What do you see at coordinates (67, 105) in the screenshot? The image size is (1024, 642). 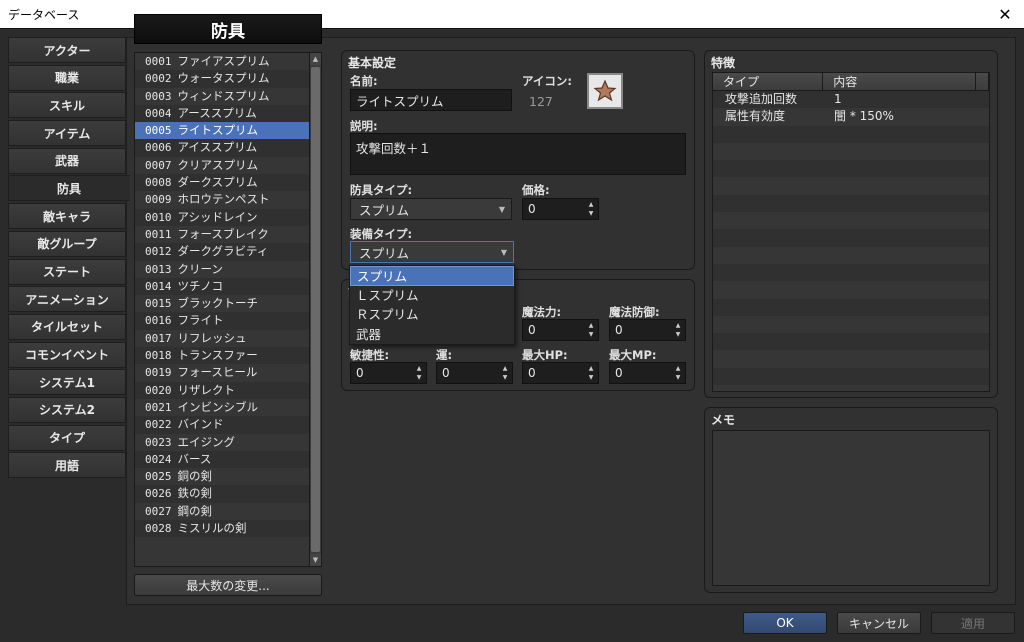 I see `tab-2: スキル` at bounding box center [67, 105].